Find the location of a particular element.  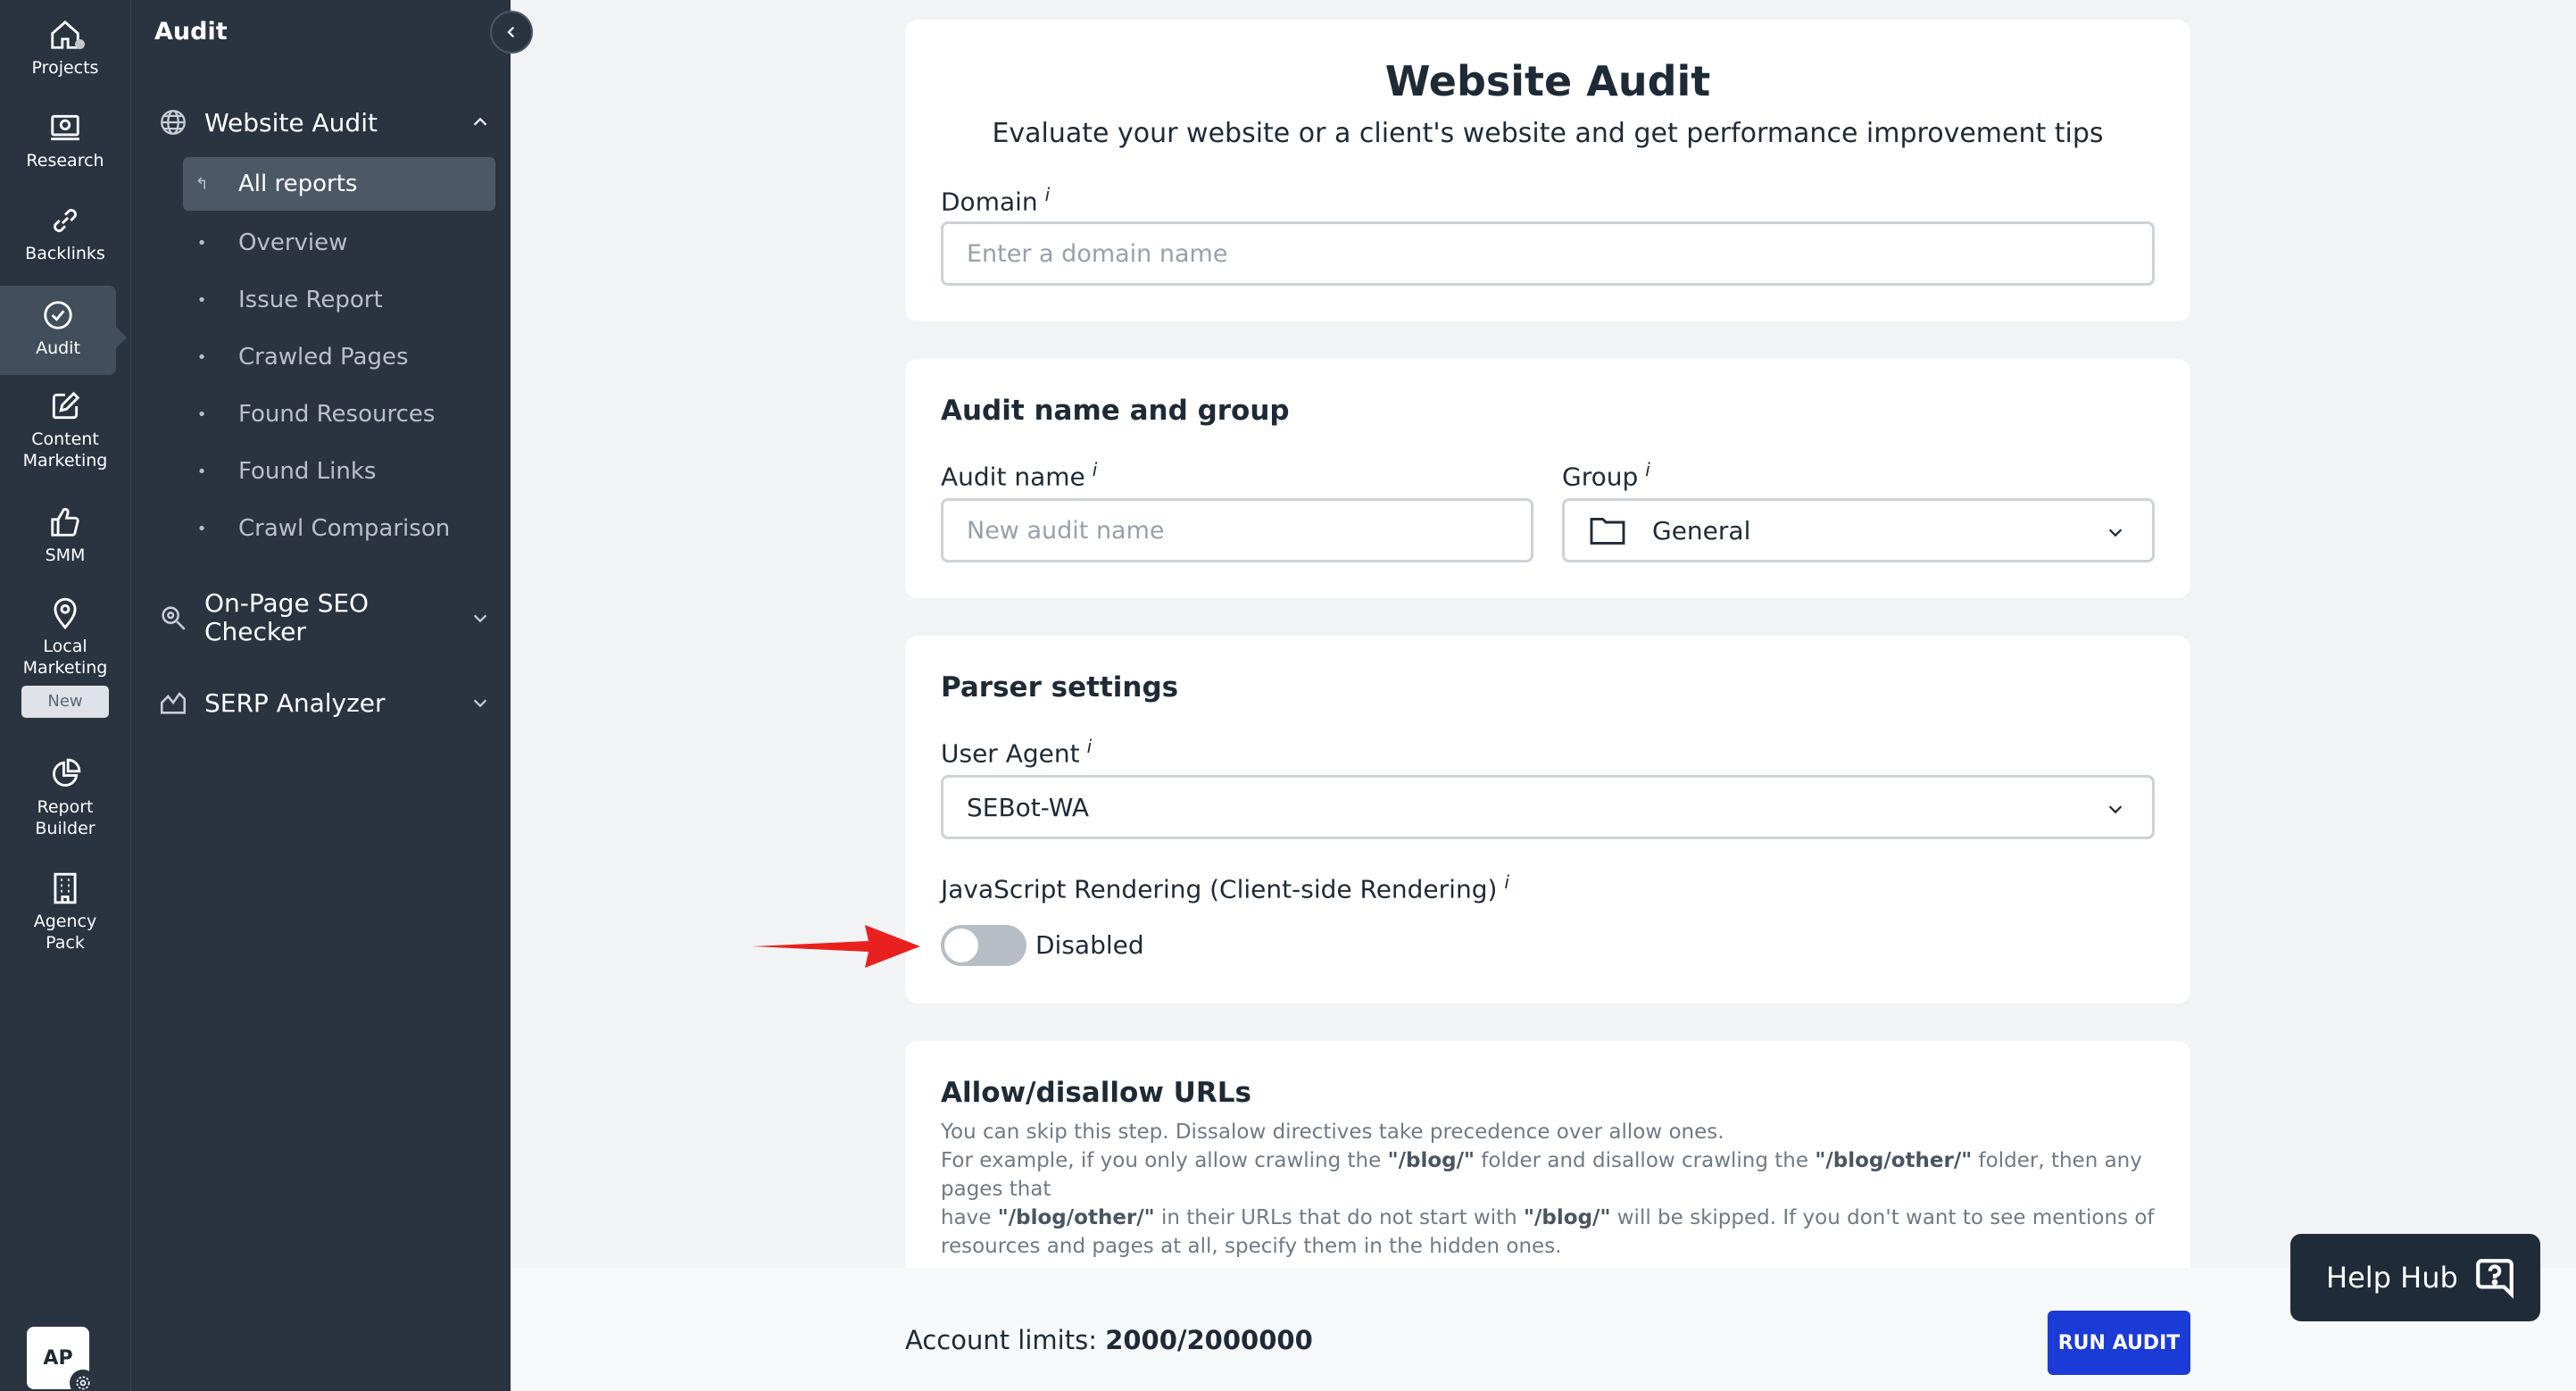

group-select: General is located at coordinates (1859, 530).